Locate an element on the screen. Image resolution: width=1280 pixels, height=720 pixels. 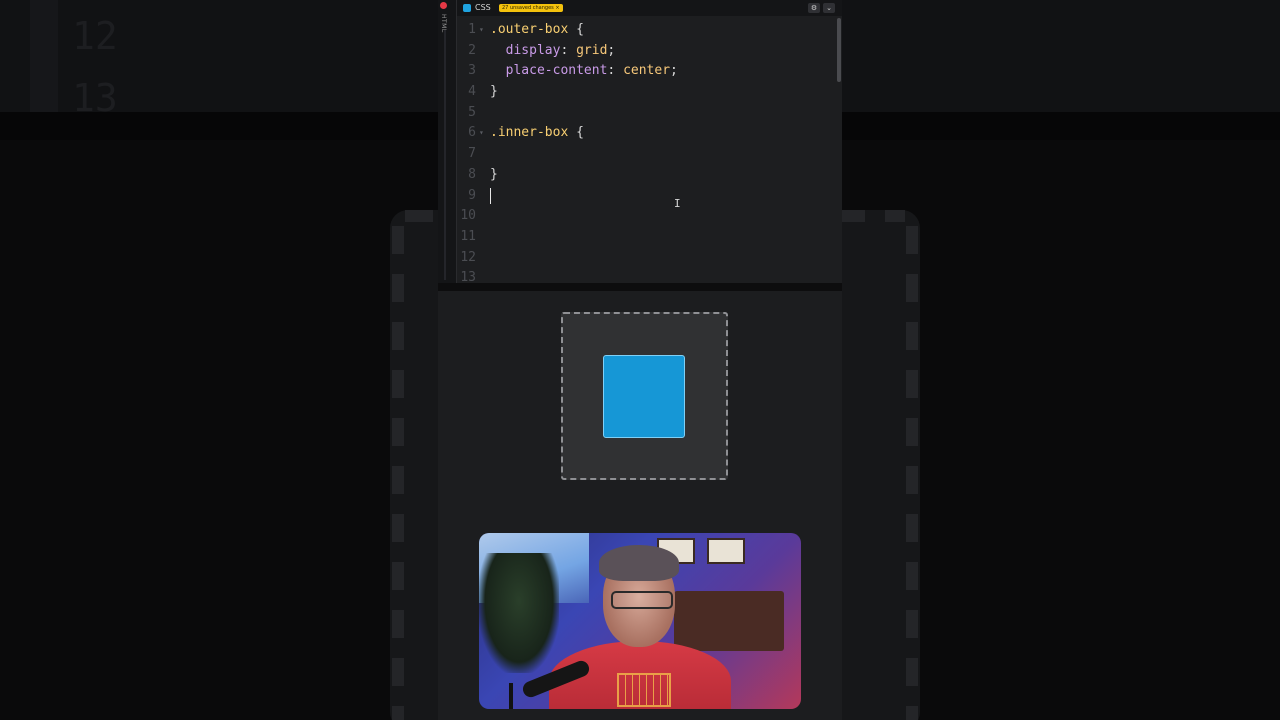
line-number: 3 is located at coordinates (472, 71).